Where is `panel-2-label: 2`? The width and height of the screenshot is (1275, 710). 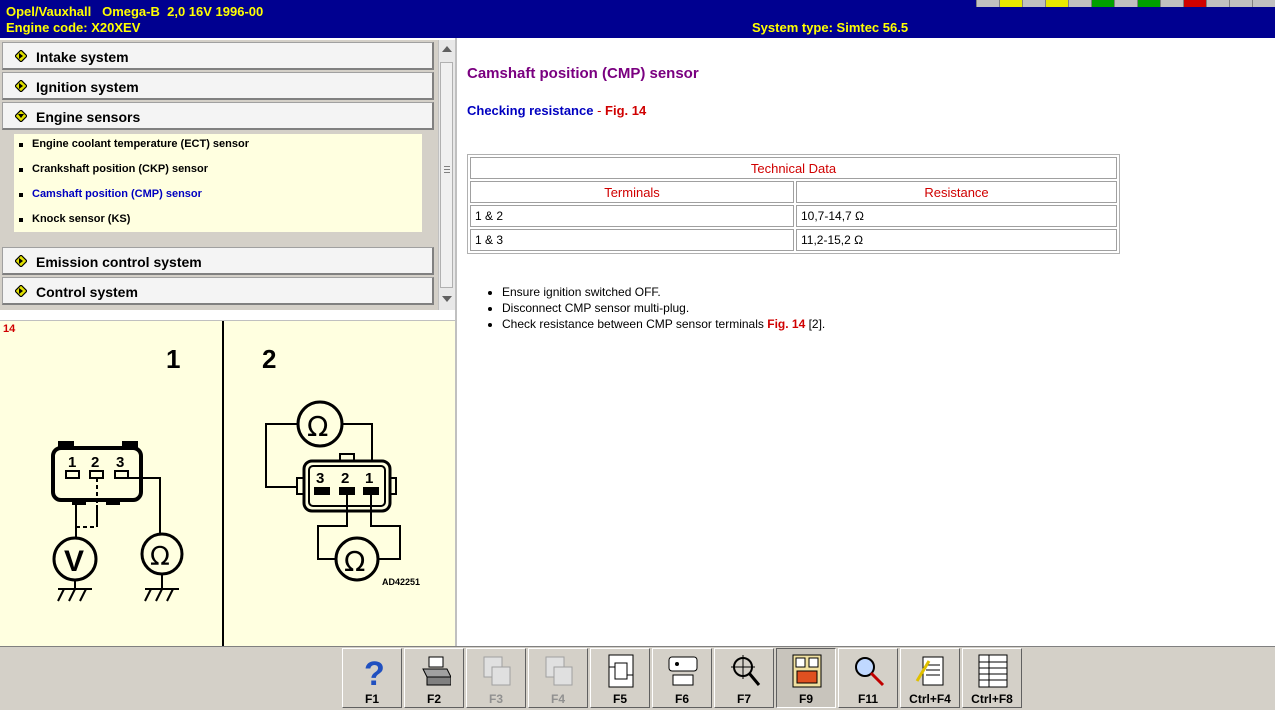
panel-2-label: 2 is located at coordinates (269, 359).